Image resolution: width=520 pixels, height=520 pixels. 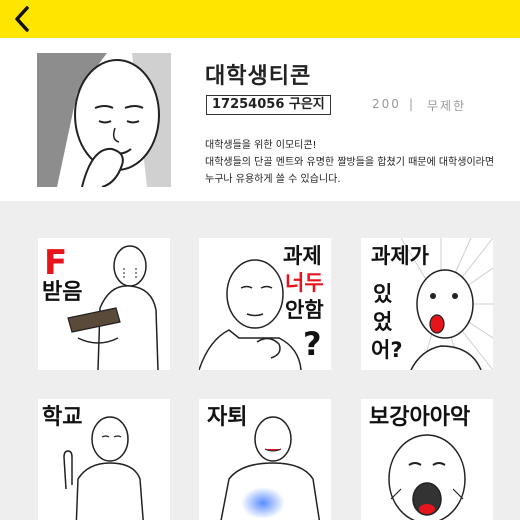 I want to click on back-button, so click(x=22, y=19).